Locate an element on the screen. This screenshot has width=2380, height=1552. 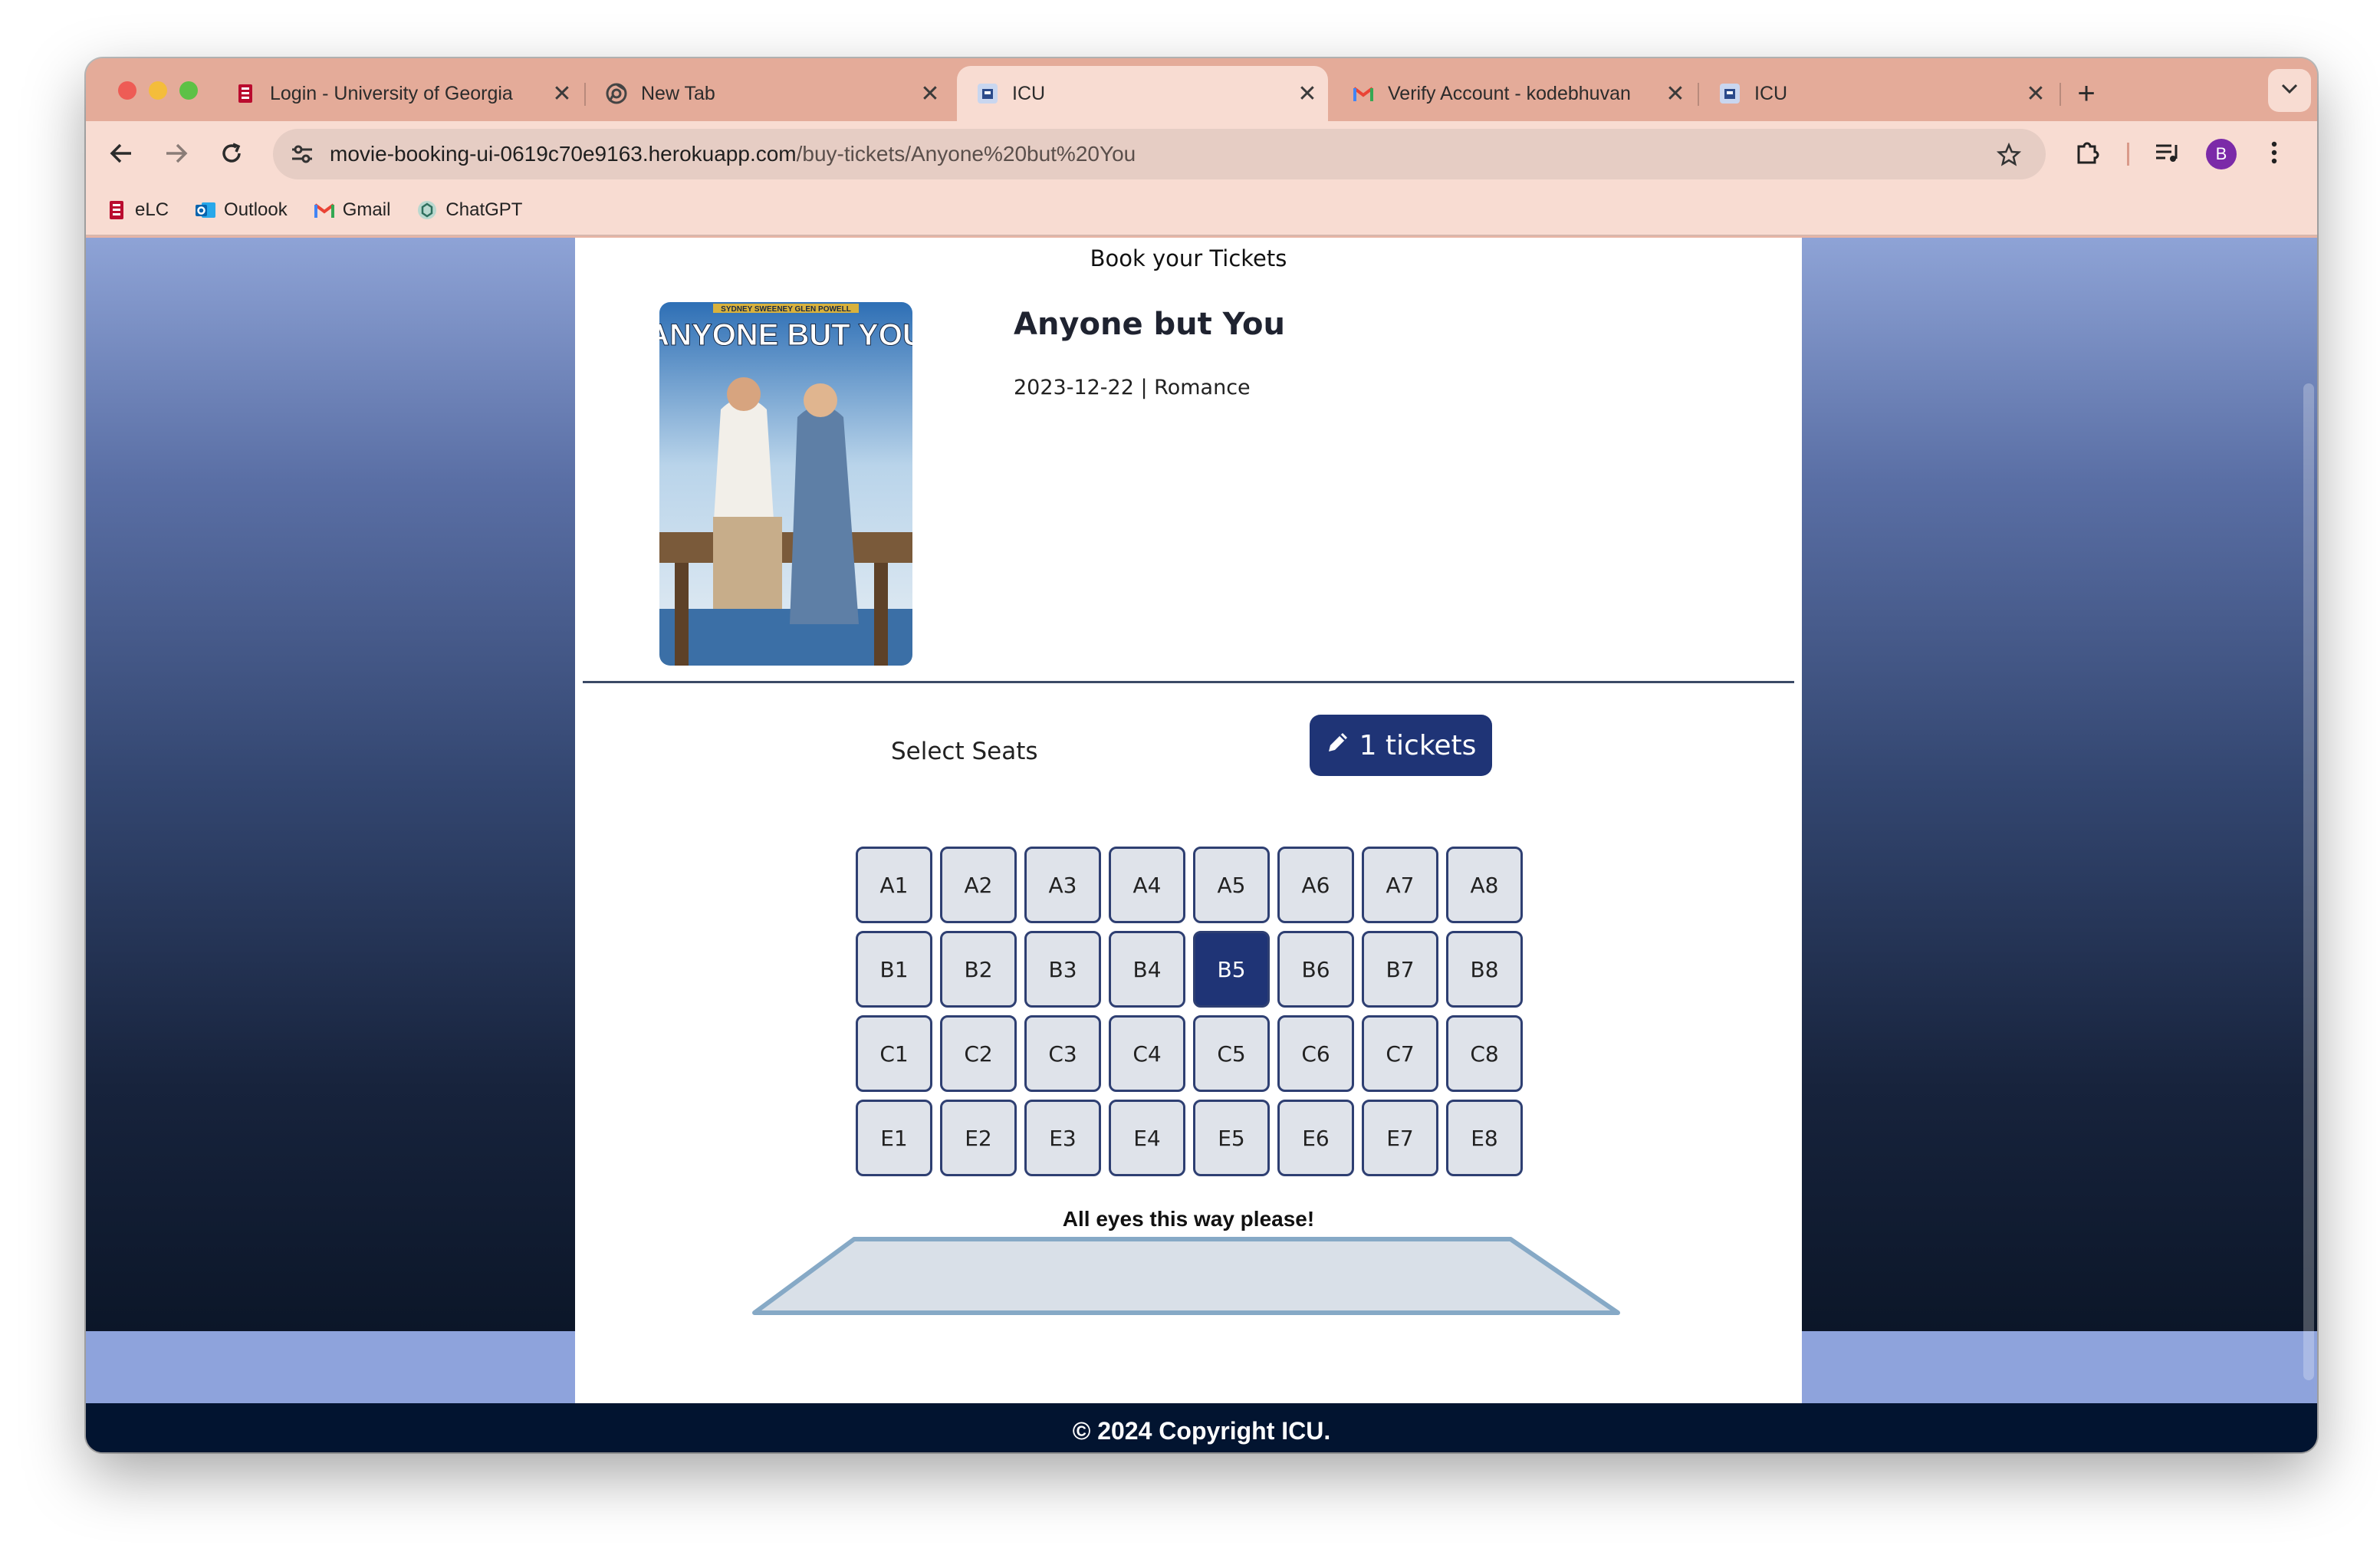
more-vert-icon is located at coordinates (2274, 154).